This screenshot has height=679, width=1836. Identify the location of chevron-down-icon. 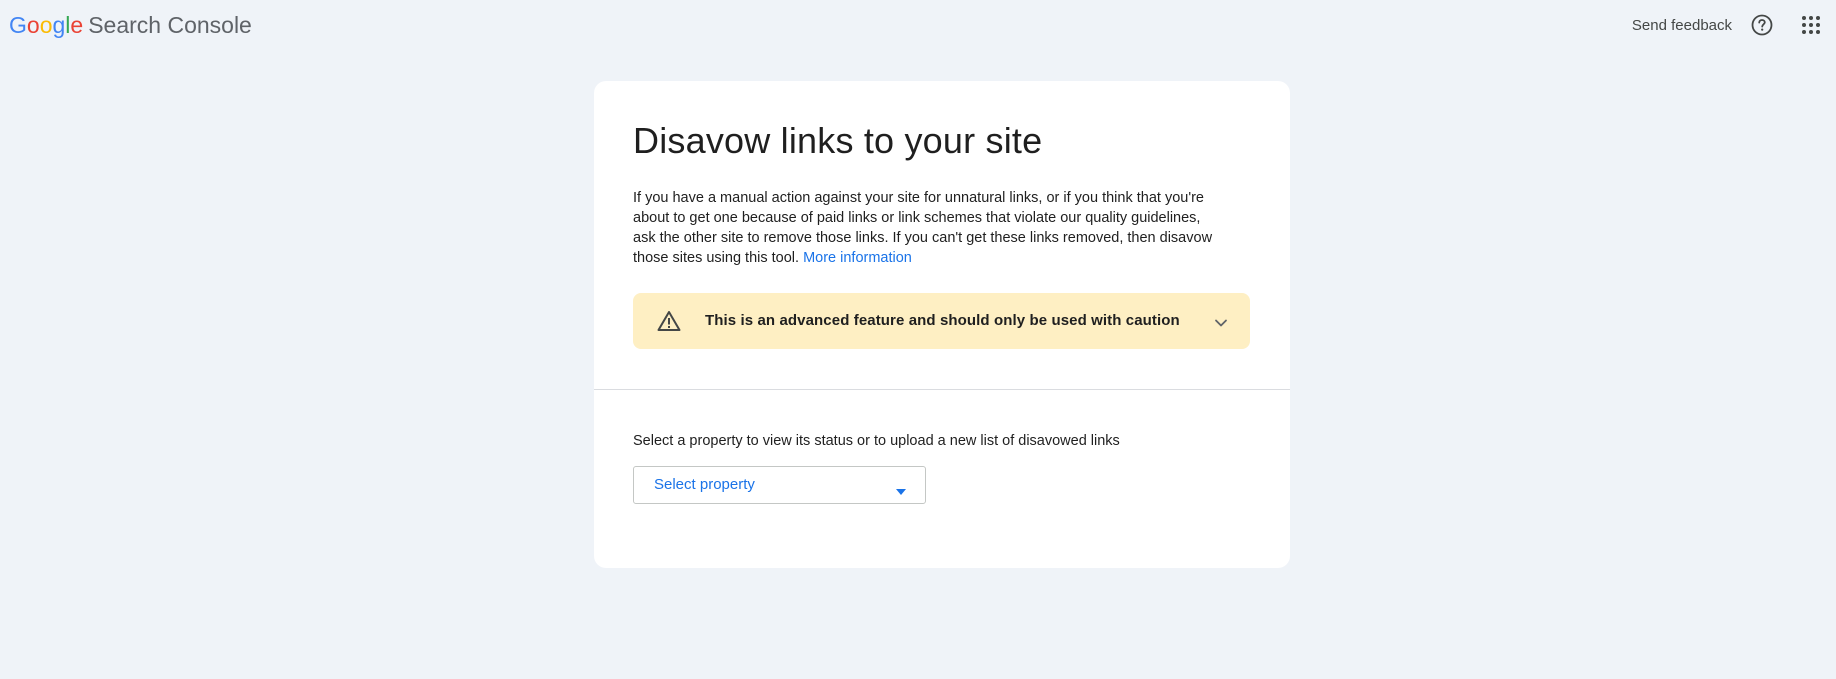
(1221, 321).